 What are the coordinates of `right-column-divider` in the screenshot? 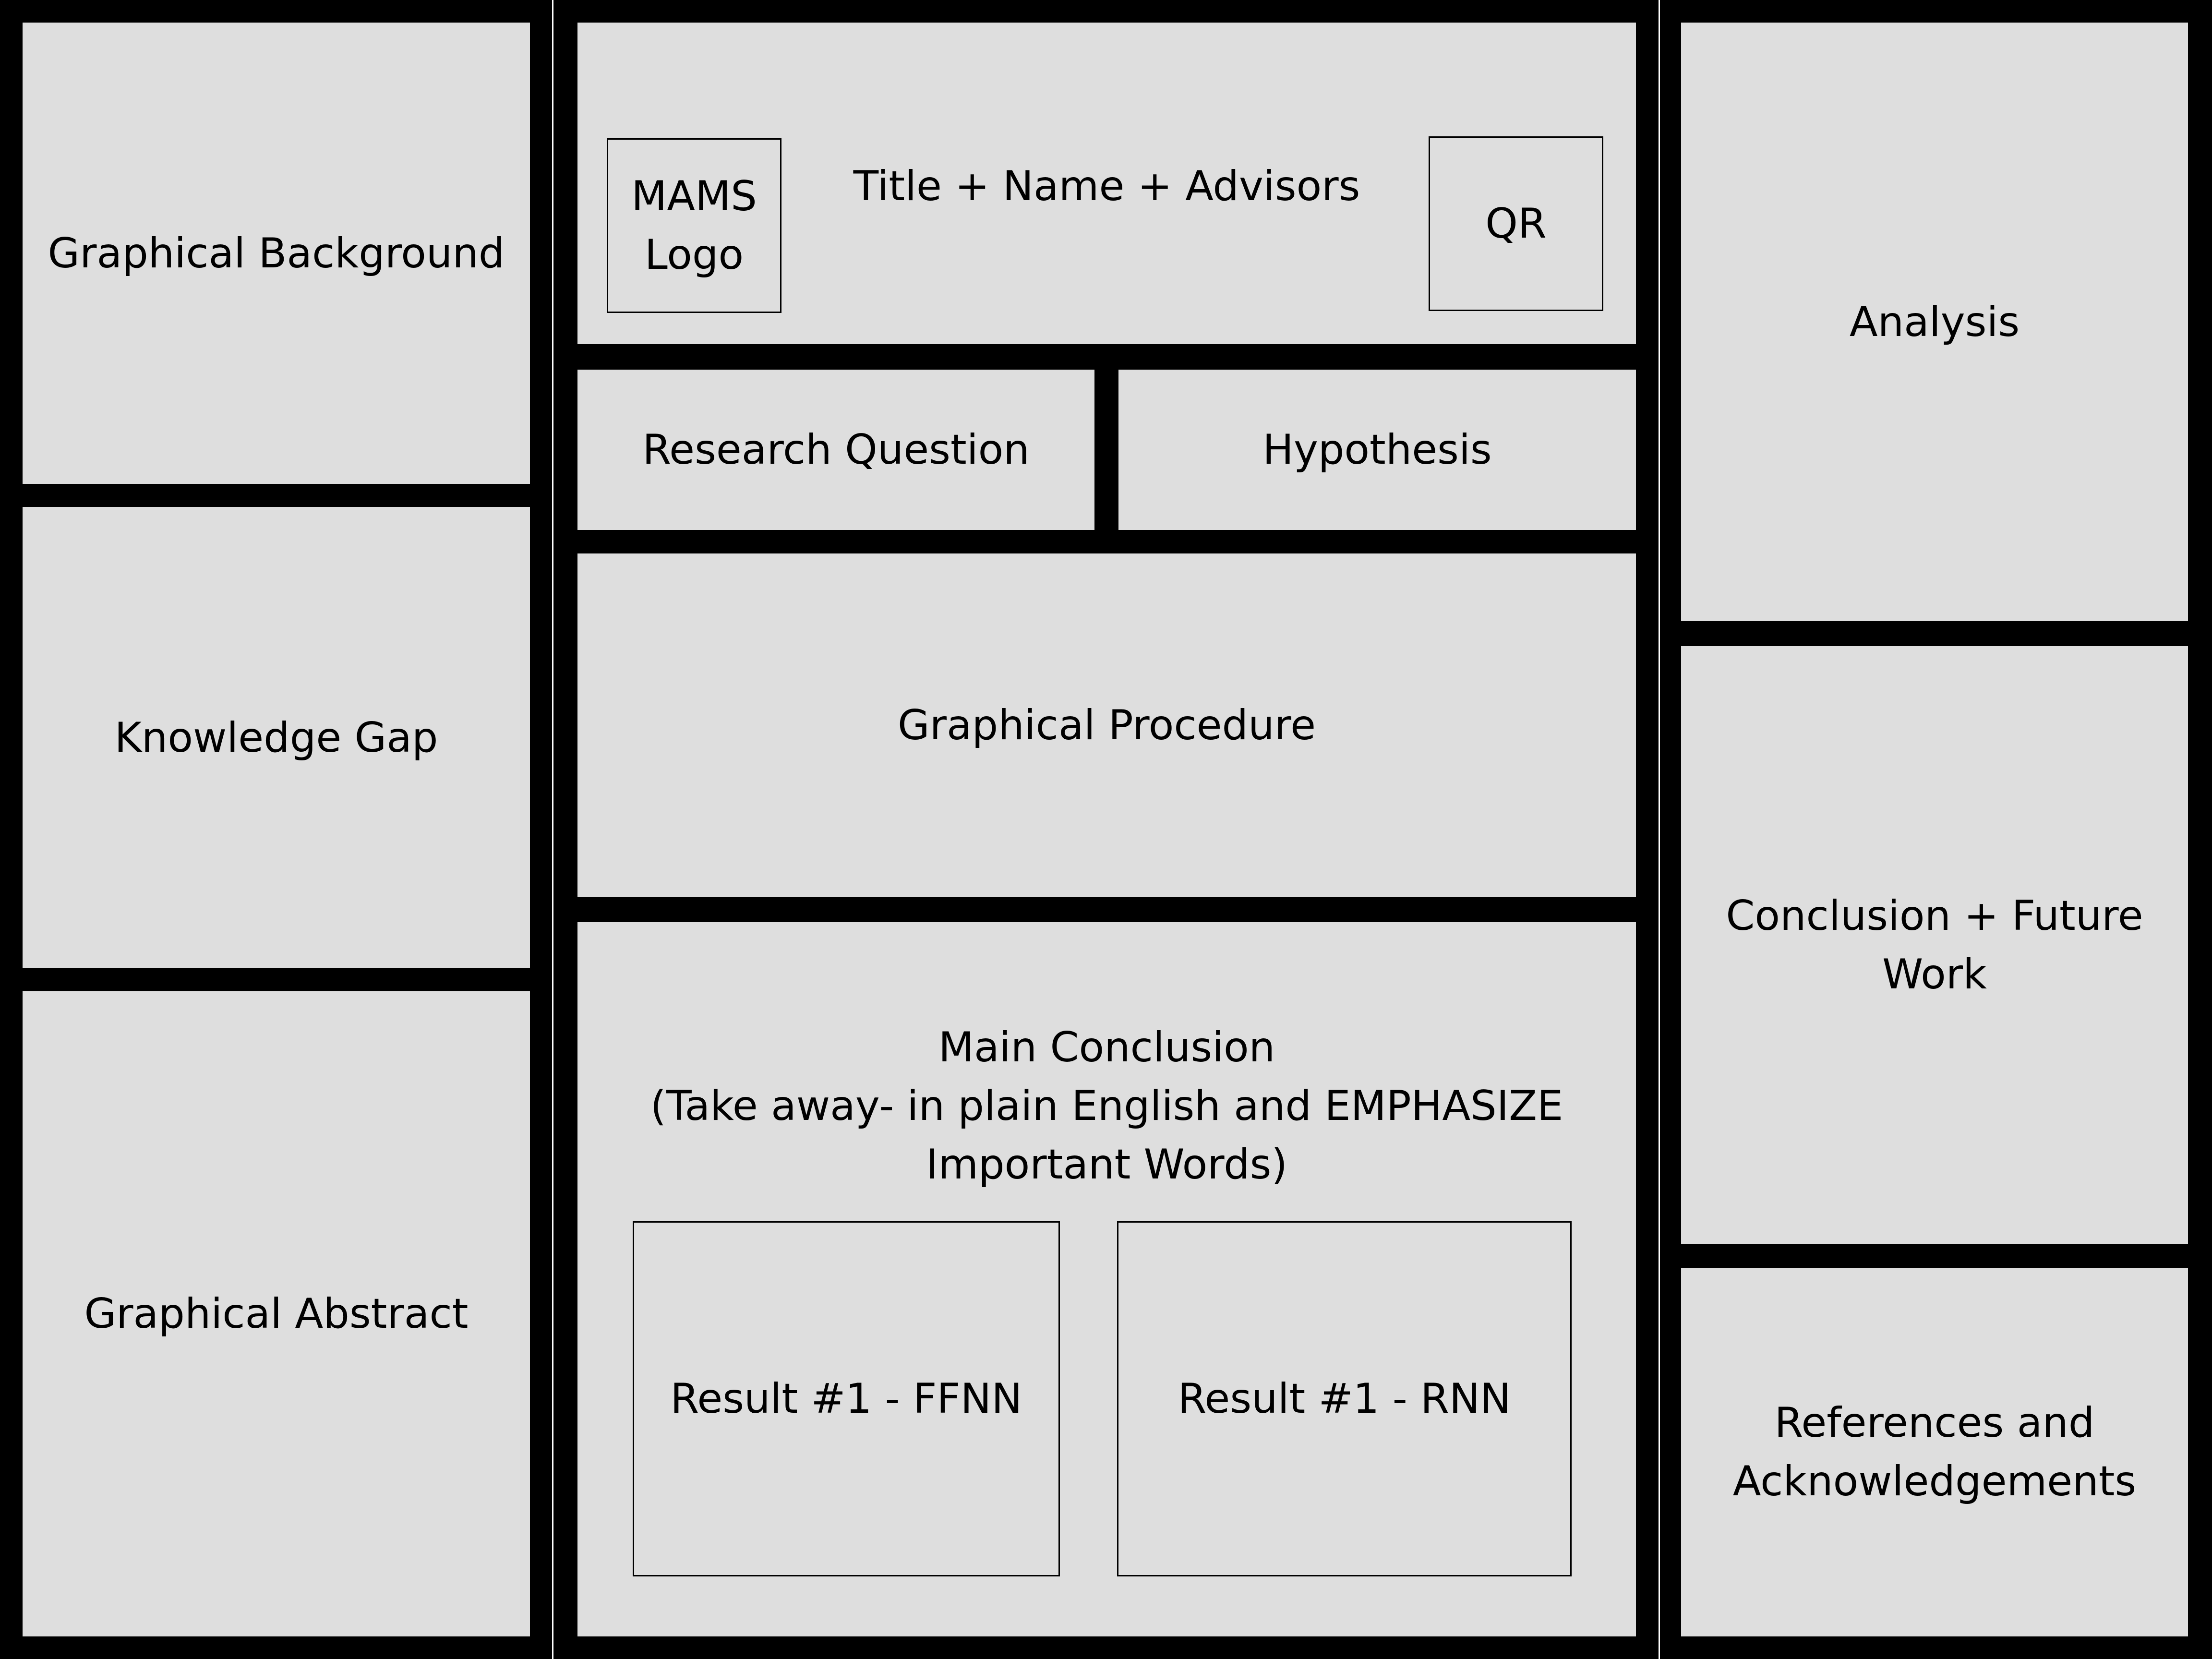 It's located at (1660, 829).